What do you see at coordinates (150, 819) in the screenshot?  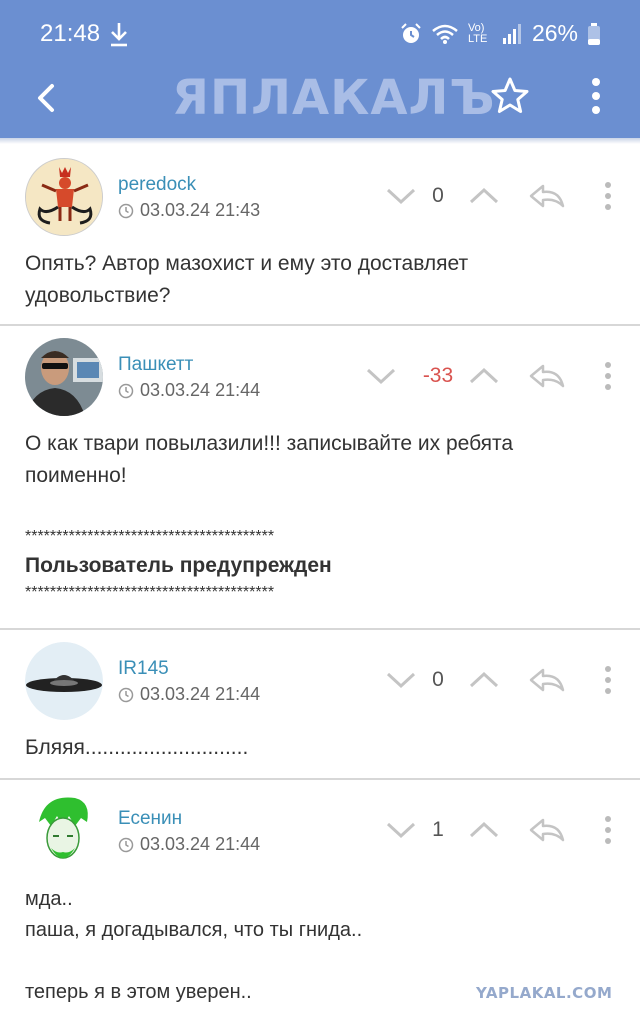 I see `comment-author: Есенин` at bounding box center [150, 819].